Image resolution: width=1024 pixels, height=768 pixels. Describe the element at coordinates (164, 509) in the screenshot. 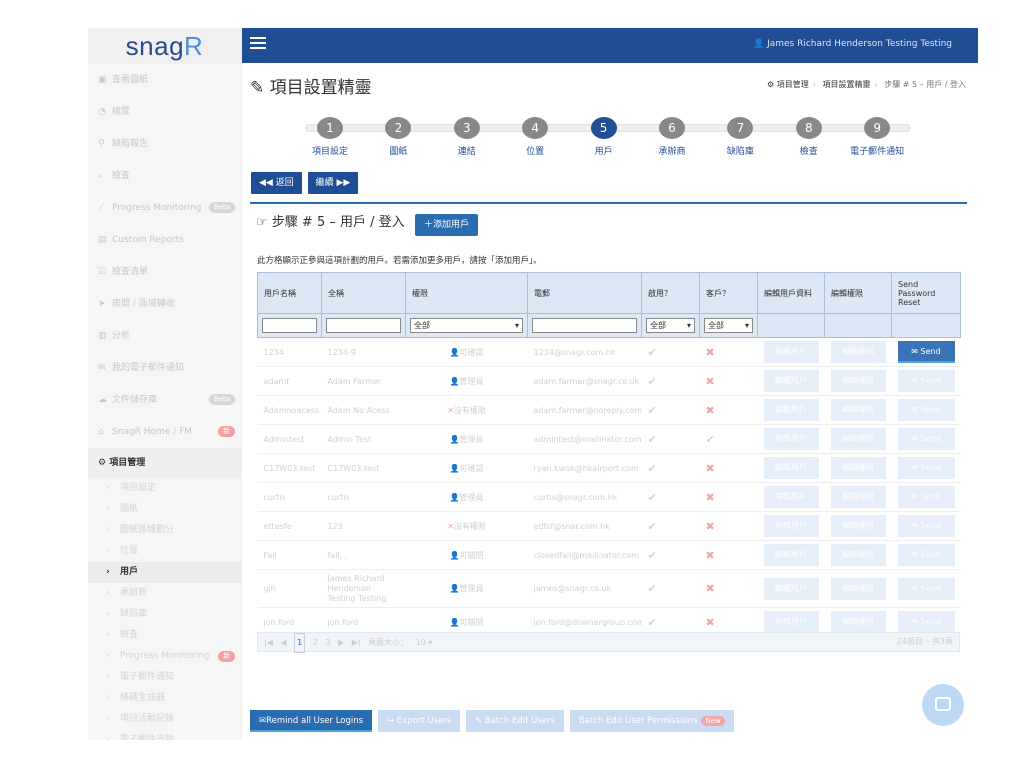

I see `sidebar-subitem-1: › 圖紙` at that location.